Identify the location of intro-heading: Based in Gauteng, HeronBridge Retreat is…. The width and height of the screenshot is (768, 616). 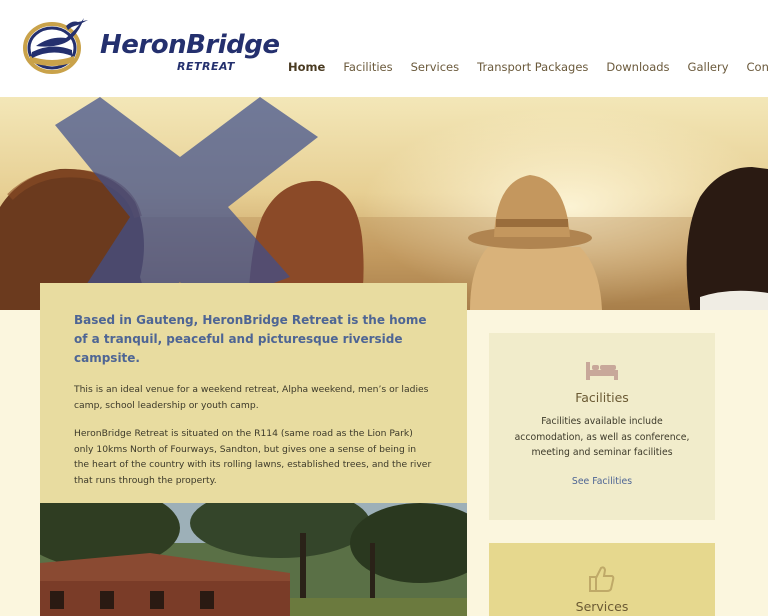
(250, 339).